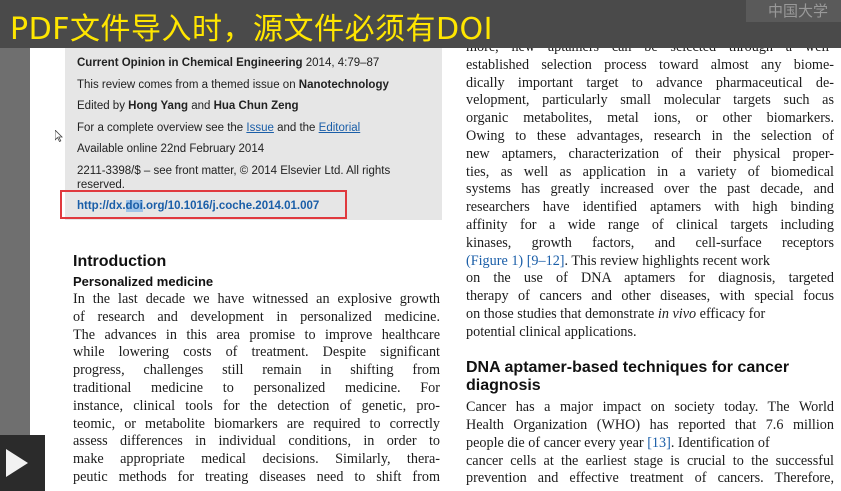 The width and height of the screenshot is (841, 491). What do you see at coordinates (546, 261) in the screenshot?
I see `reference-9-12-link: [9–12]` at bounding box center [546, 261].